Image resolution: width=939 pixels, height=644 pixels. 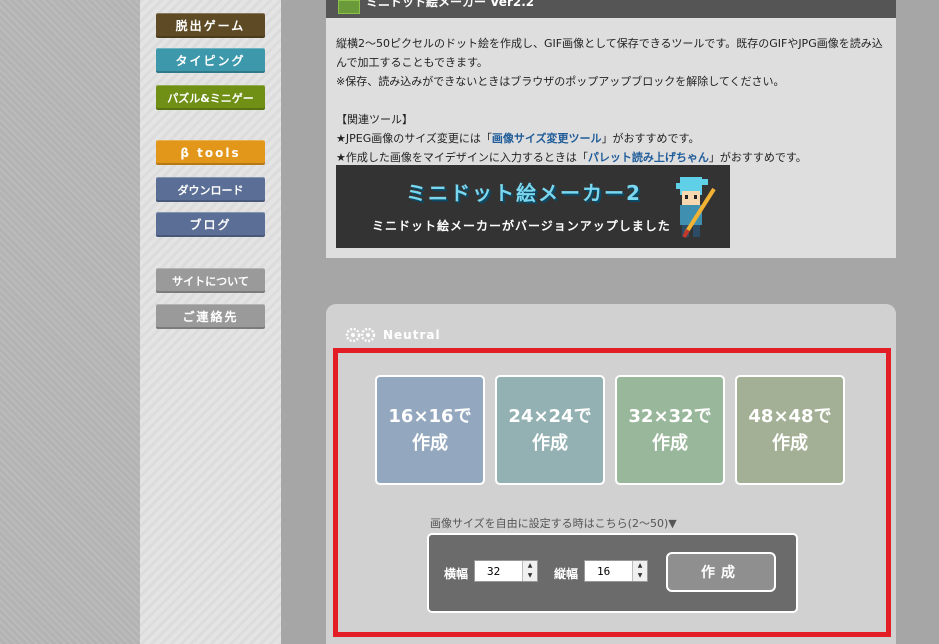 What do you see at coordinates (412, 335) in the screenshot?
I see `neutral-title-text: Neutral` at bounding box center [412, 335].